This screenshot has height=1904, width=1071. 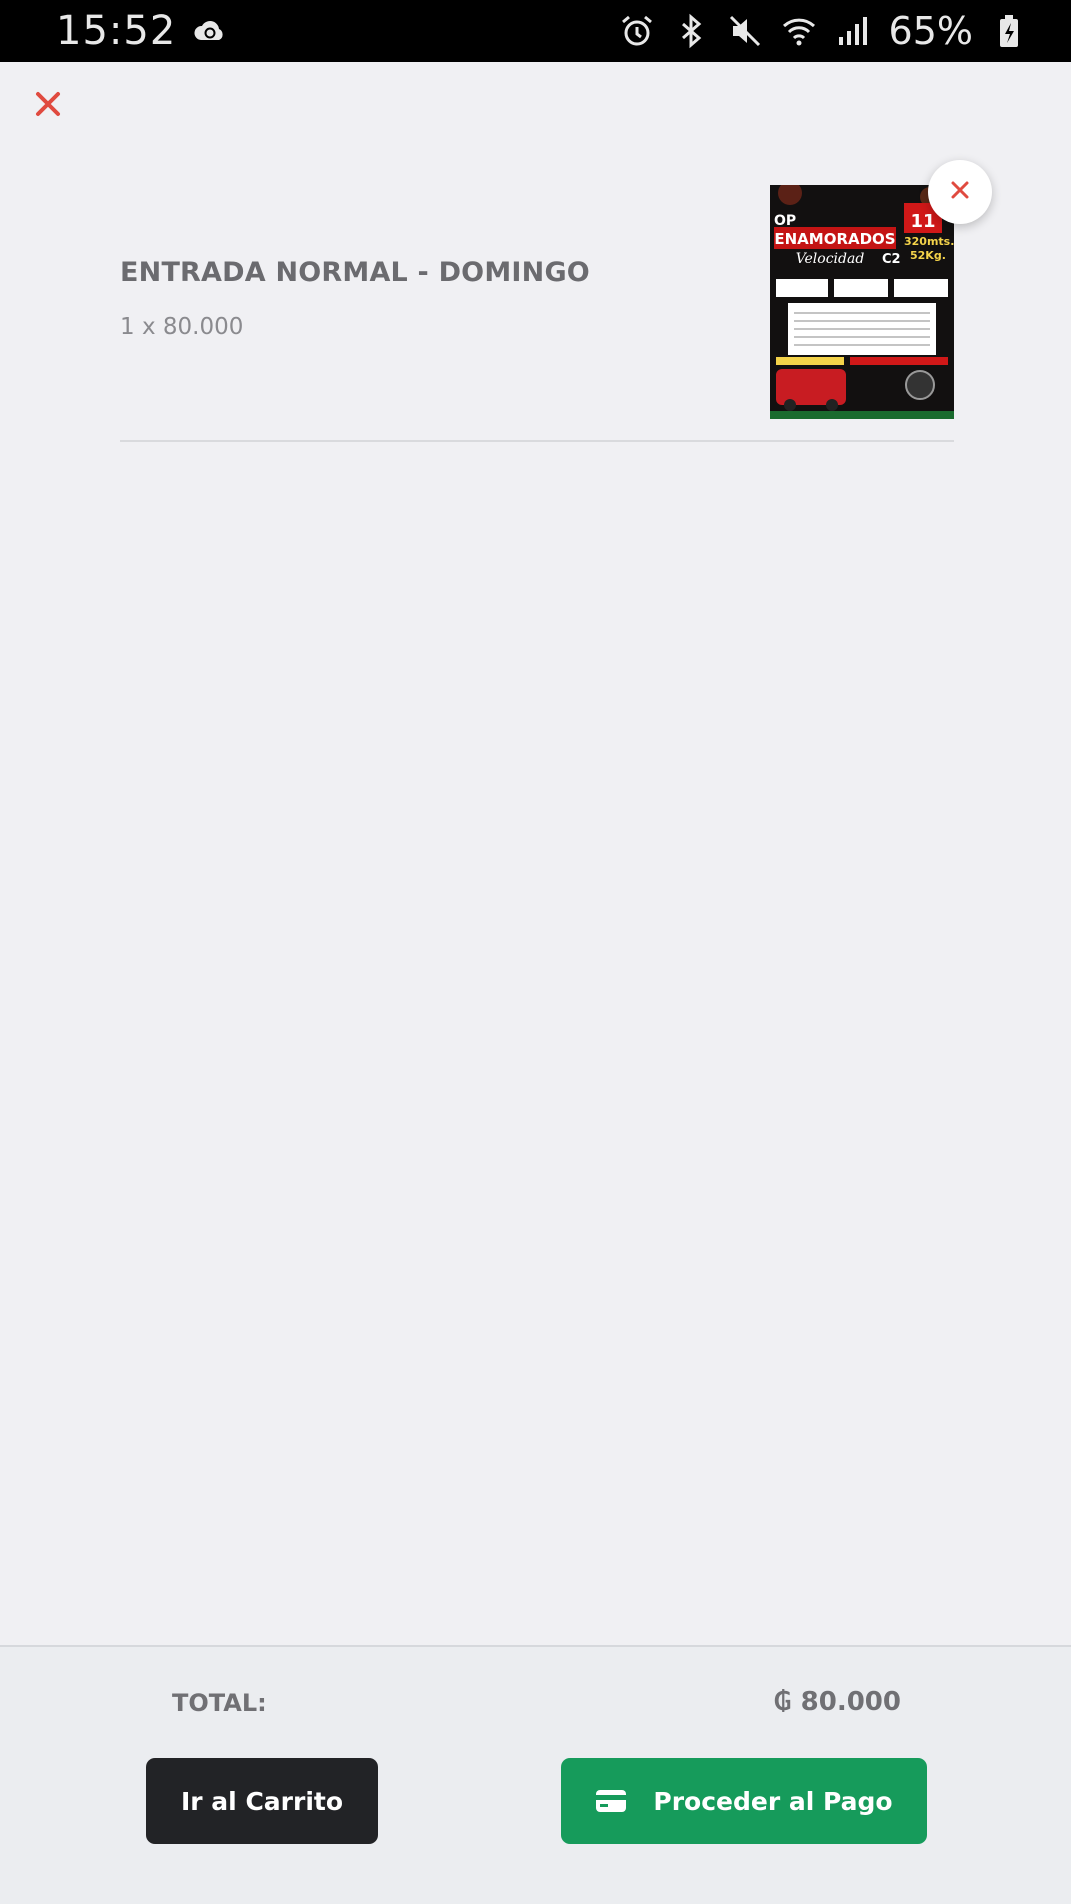 What do you see at coordinates (535, 31) in the screenshot?
I see `status-bar: 15:52 65%` at bounding box center [535, 31].